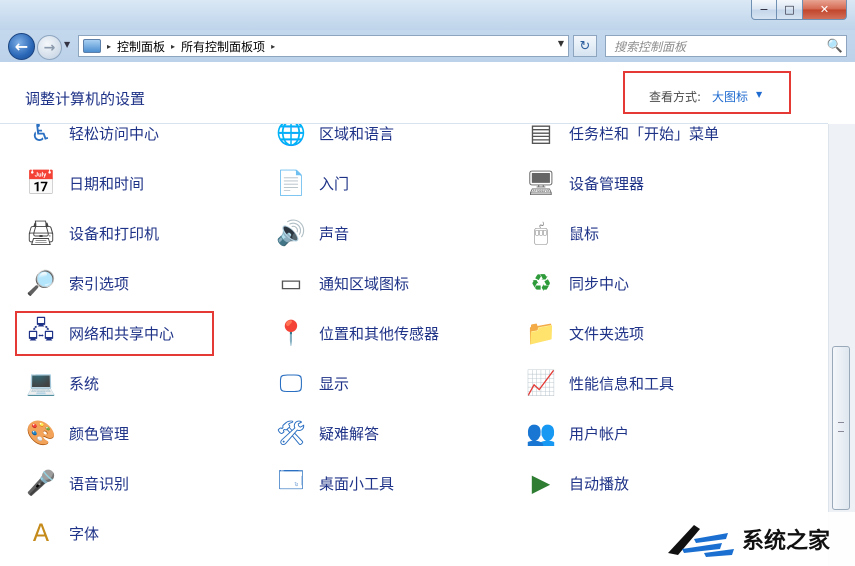 The image size is (855, 566). I want to click on control-panel-item: 🖨 设备和打印机, so click(92, 233).